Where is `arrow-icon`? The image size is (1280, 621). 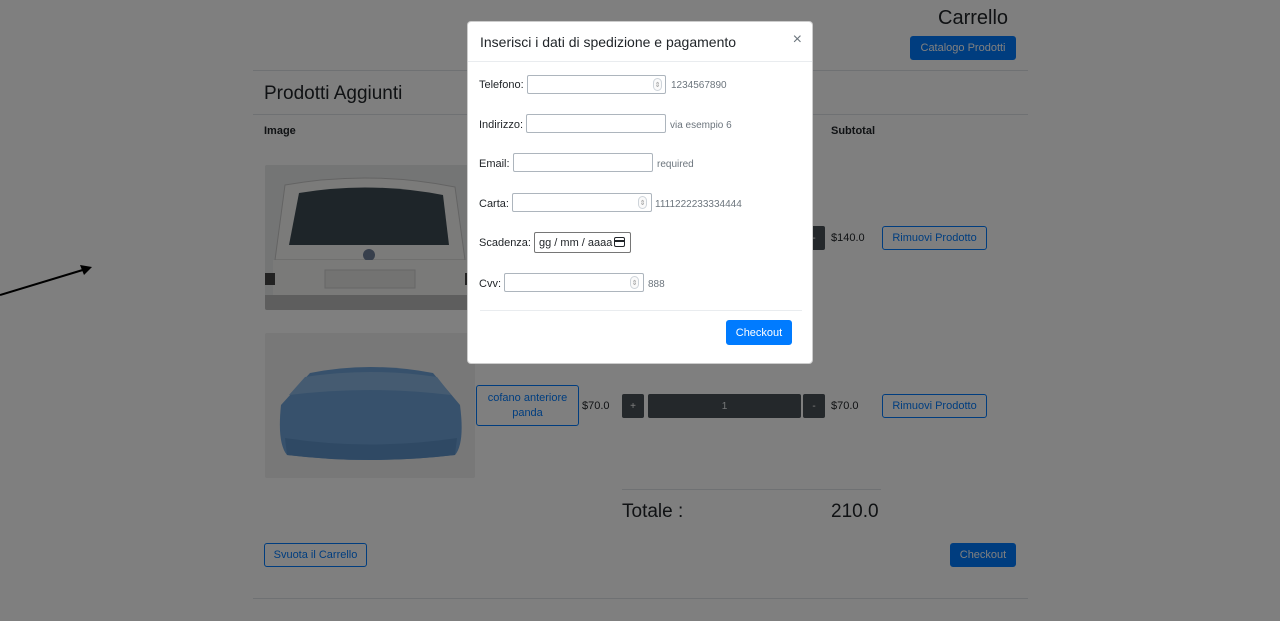 arrow-icon is located at coordinates (46, 280).